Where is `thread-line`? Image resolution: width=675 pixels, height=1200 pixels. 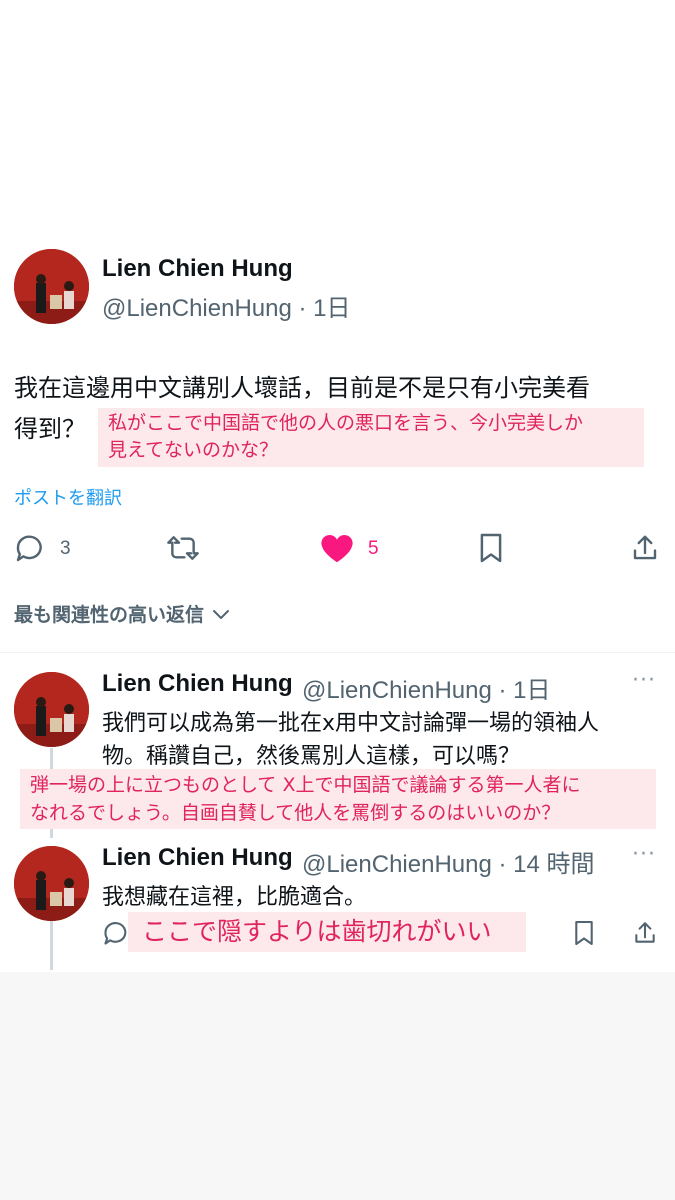 thread-line is located at coordinates (51, 945).